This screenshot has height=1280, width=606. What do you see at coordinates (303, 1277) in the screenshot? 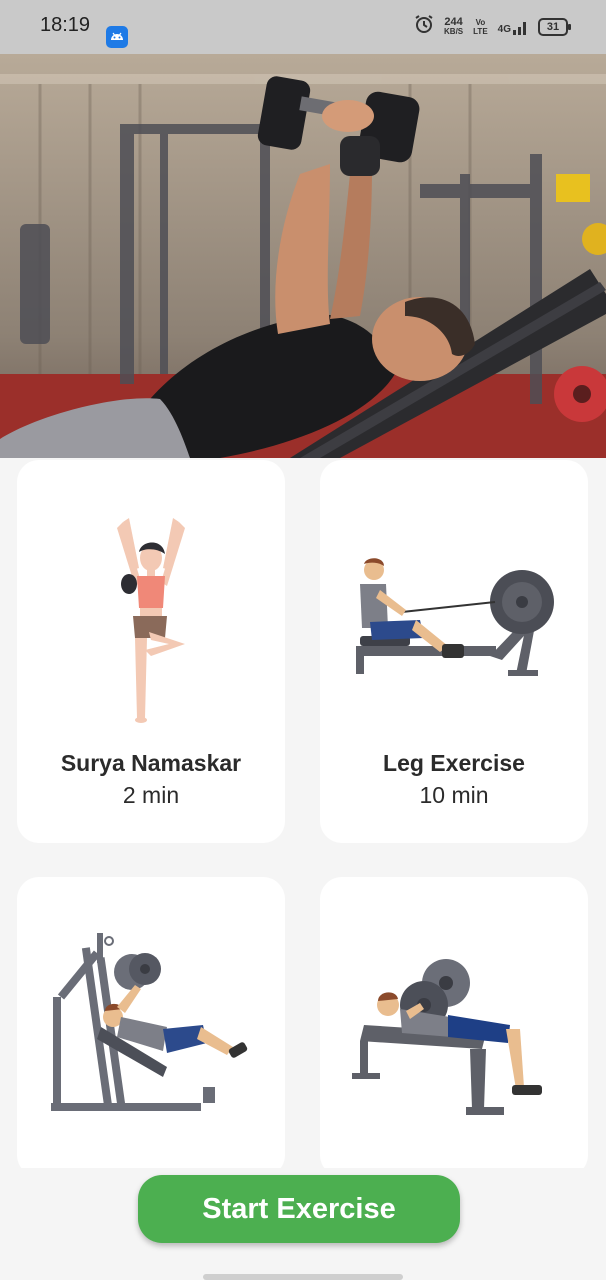
I see `home-indicator` at bounding box center [303, 1277].